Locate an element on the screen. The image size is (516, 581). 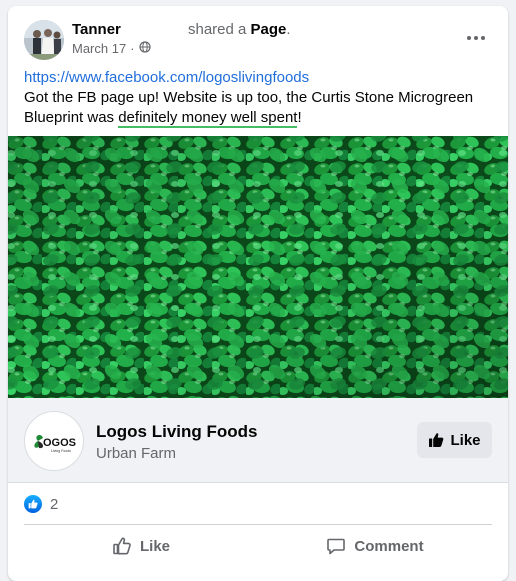
like-page-label: Like is located at coordinates (465, 440).